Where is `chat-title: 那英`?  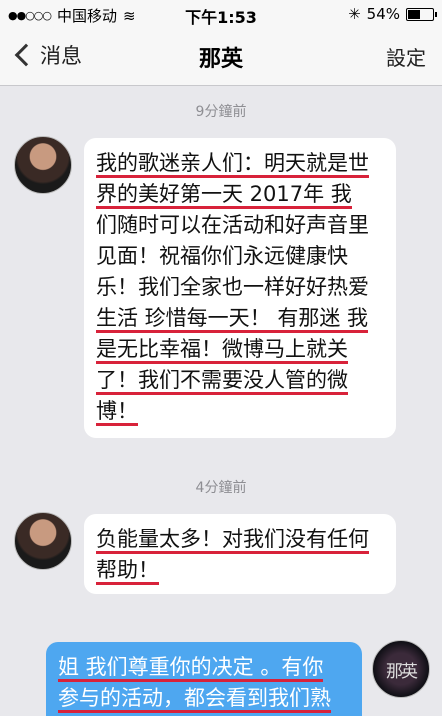
chat-title: 那英 is located at coordinates (220, 59).